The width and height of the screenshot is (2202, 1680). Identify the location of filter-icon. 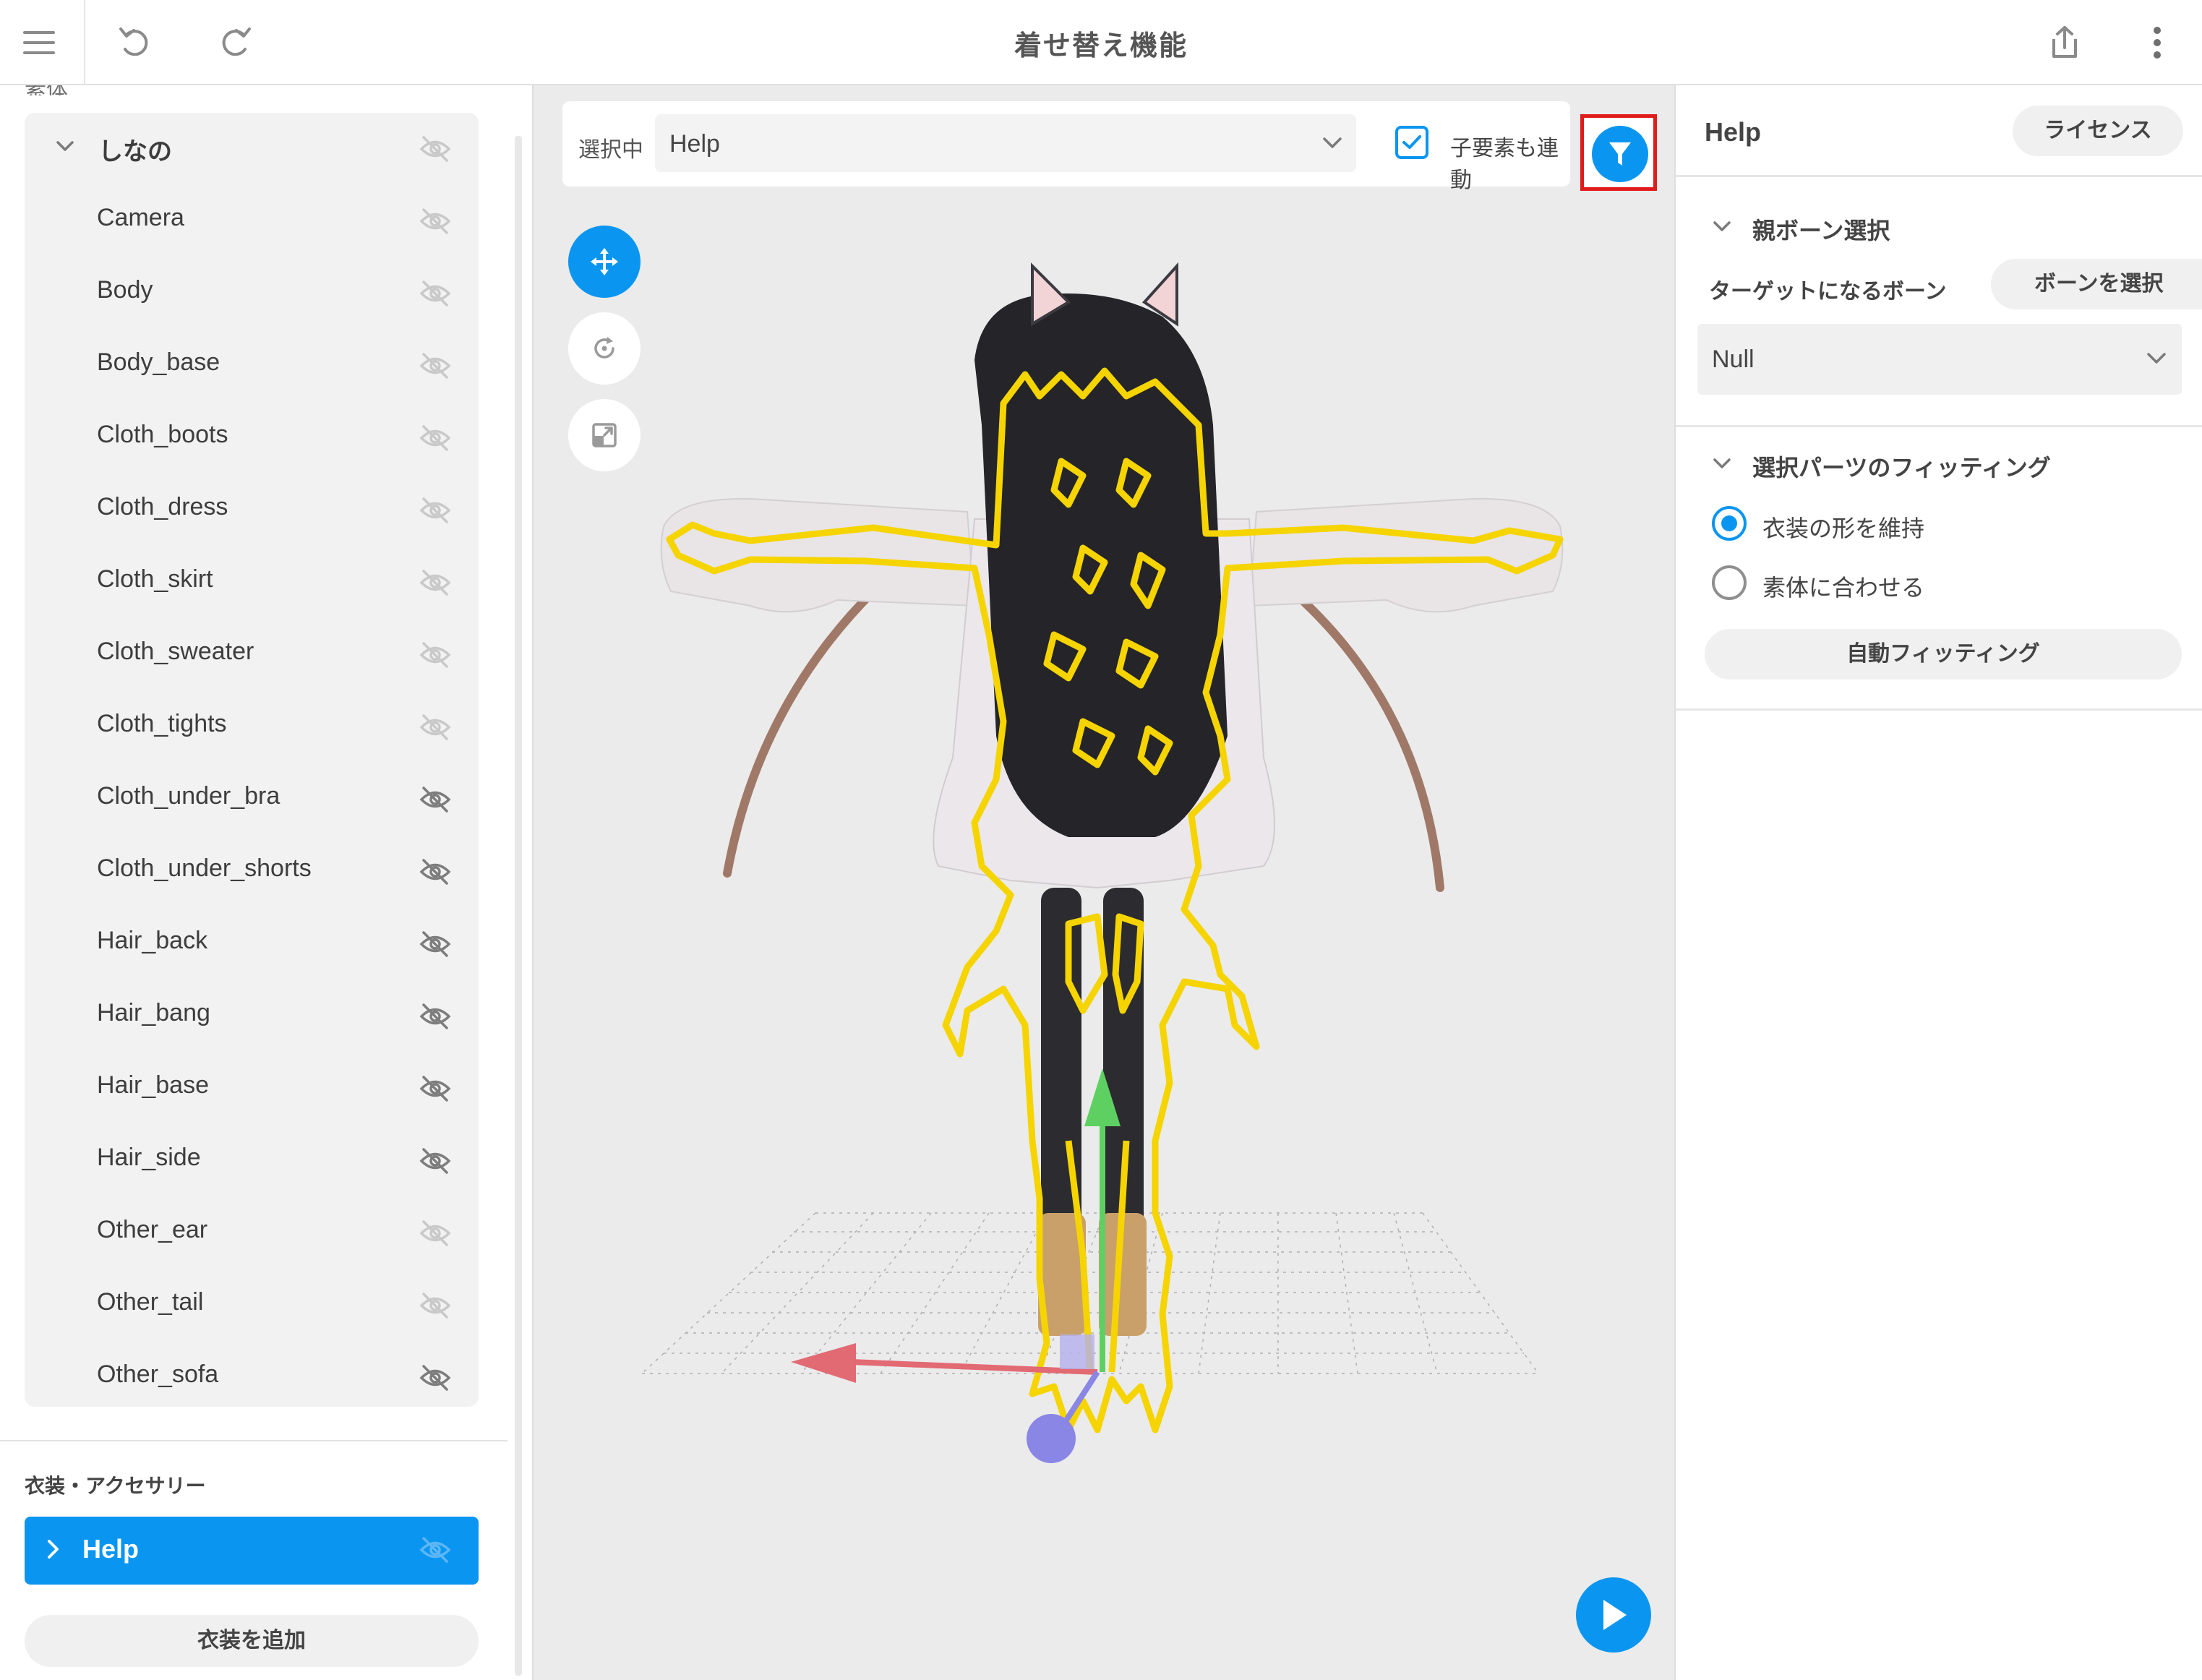
(1620, 154).